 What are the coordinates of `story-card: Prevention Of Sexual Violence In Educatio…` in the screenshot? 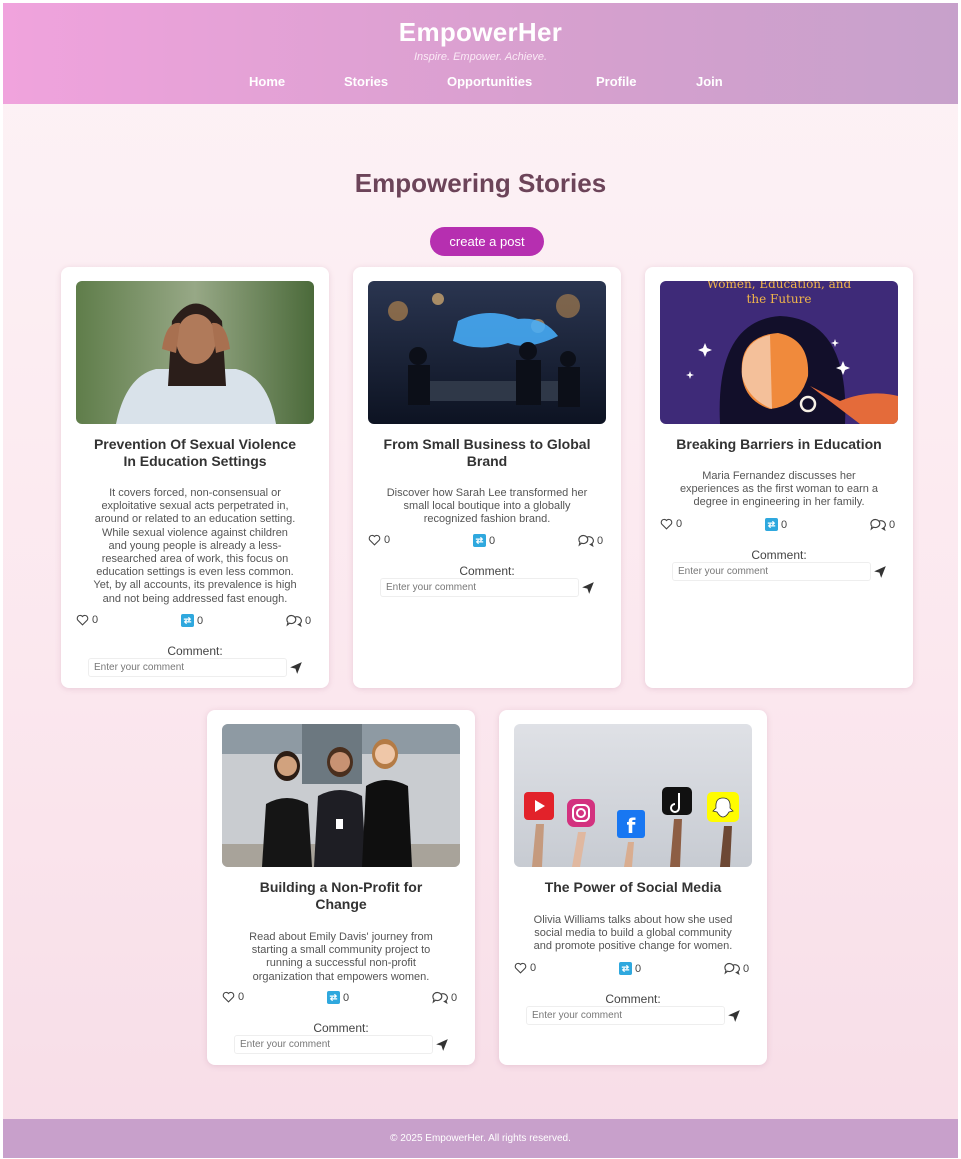 It's located at (195, 477).